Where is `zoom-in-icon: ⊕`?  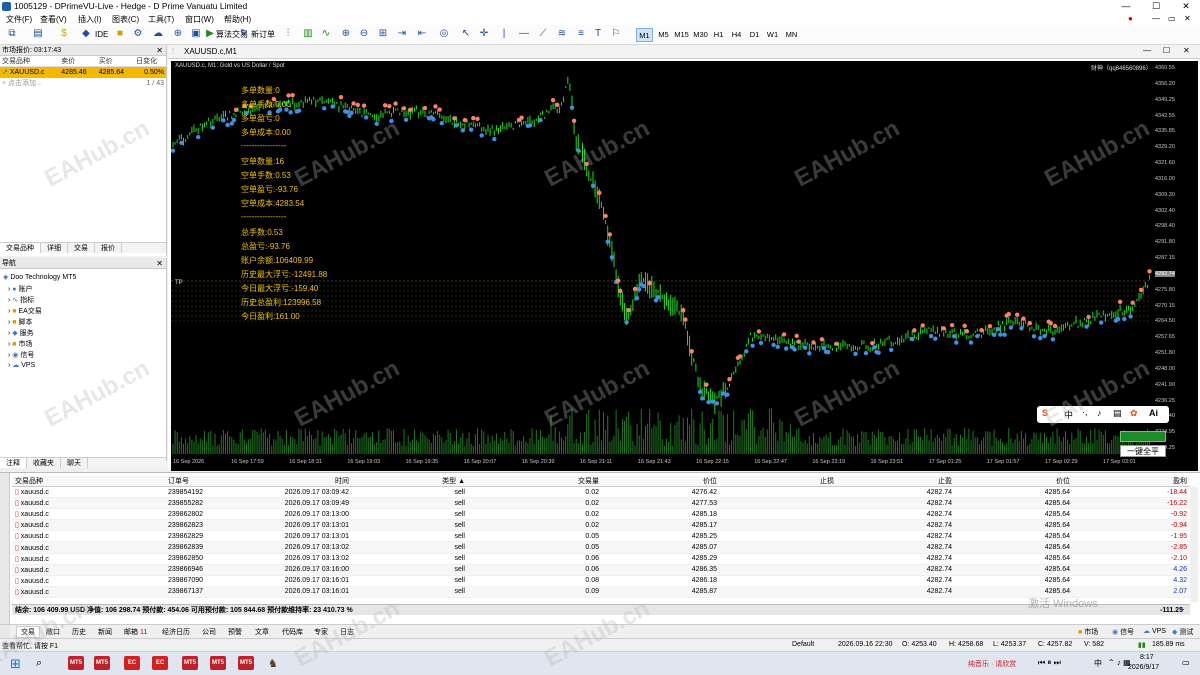 zoom-in-icon: ⊕ is located at coordinates (346, 34).